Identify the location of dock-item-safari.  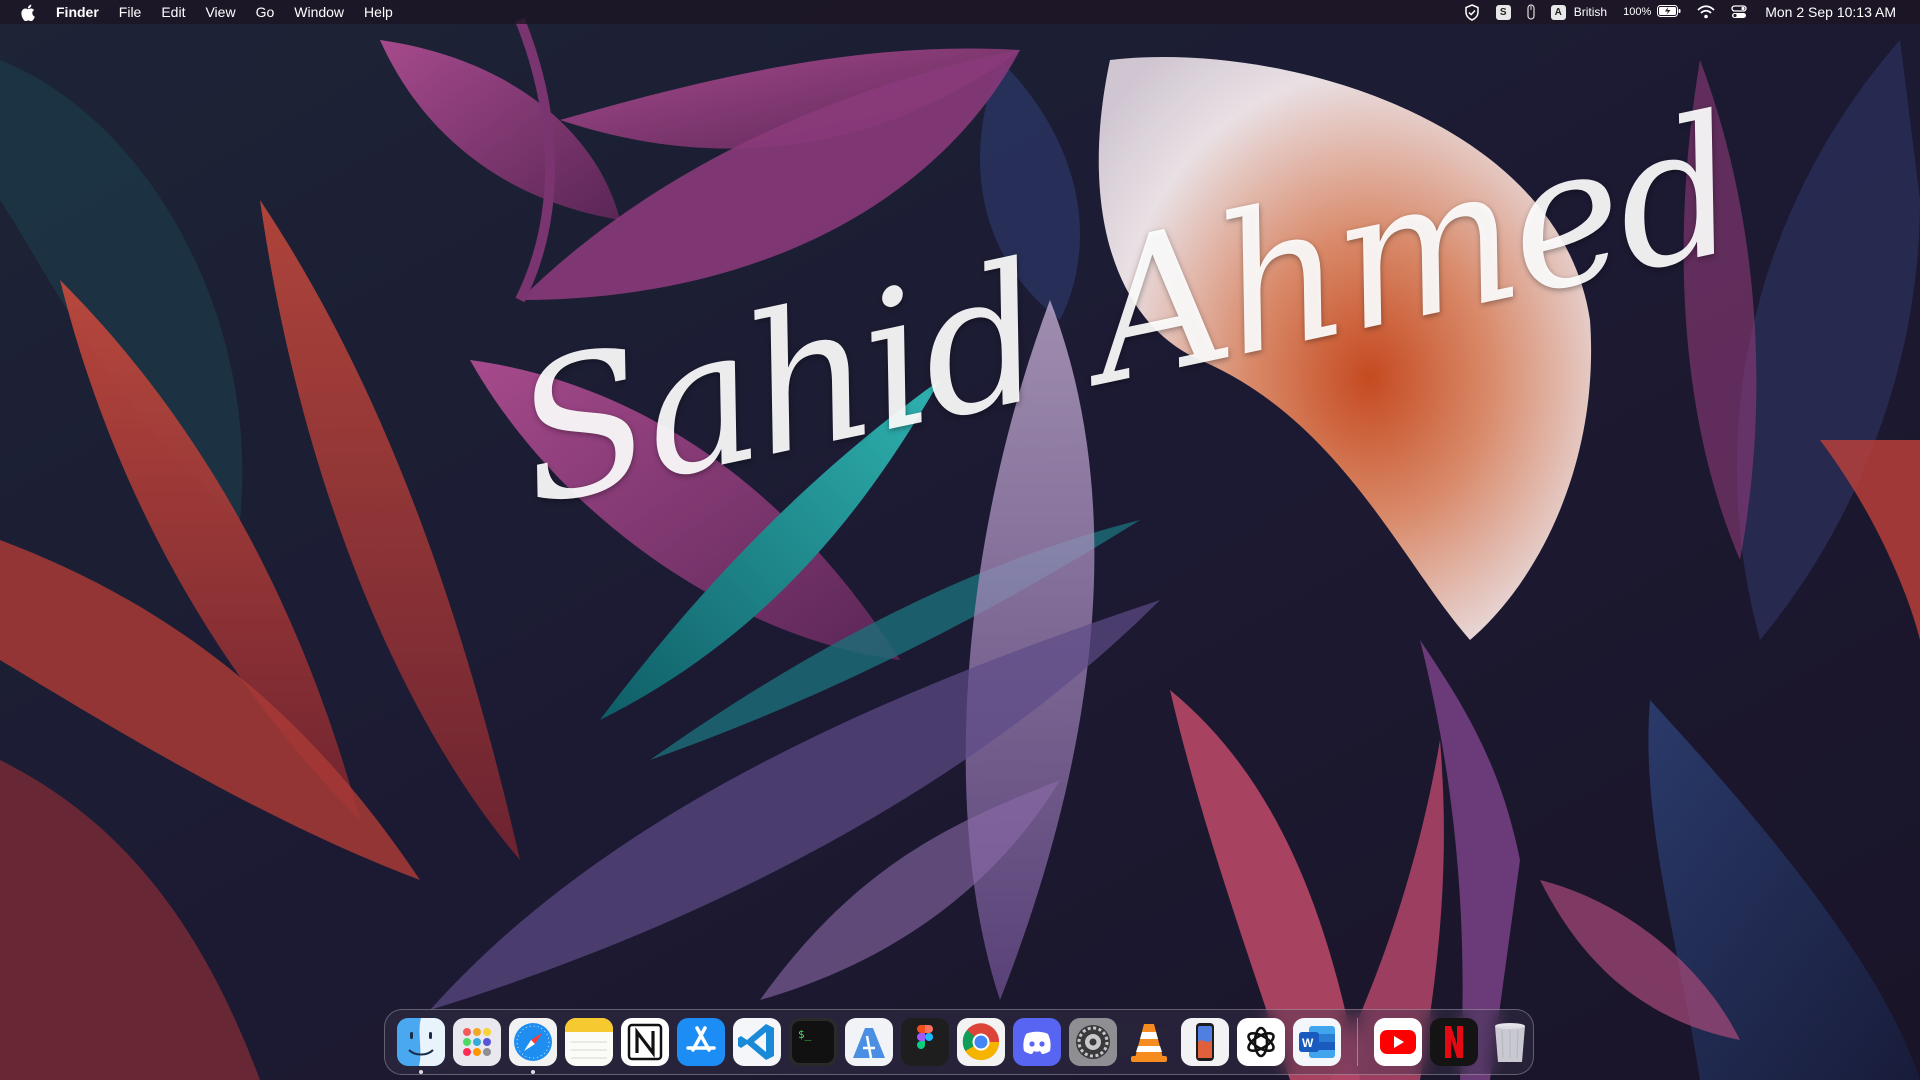
(533, 1046).